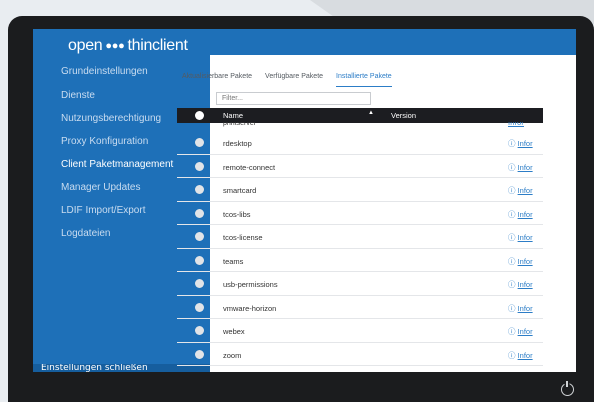 The image size is (594, 402). I want to click on sidebar-item-client-paketmanagement: Client Paketmanagement, so click(117, 164).